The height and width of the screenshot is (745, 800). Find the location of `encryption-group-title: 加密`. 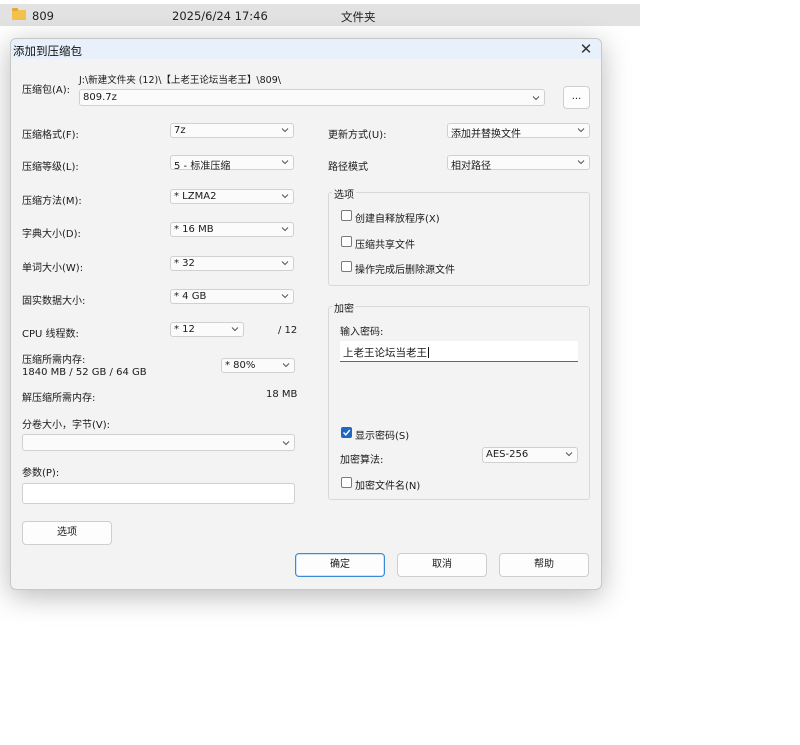

encryption-group-title: 加密 is located at coordinates (344, 307).